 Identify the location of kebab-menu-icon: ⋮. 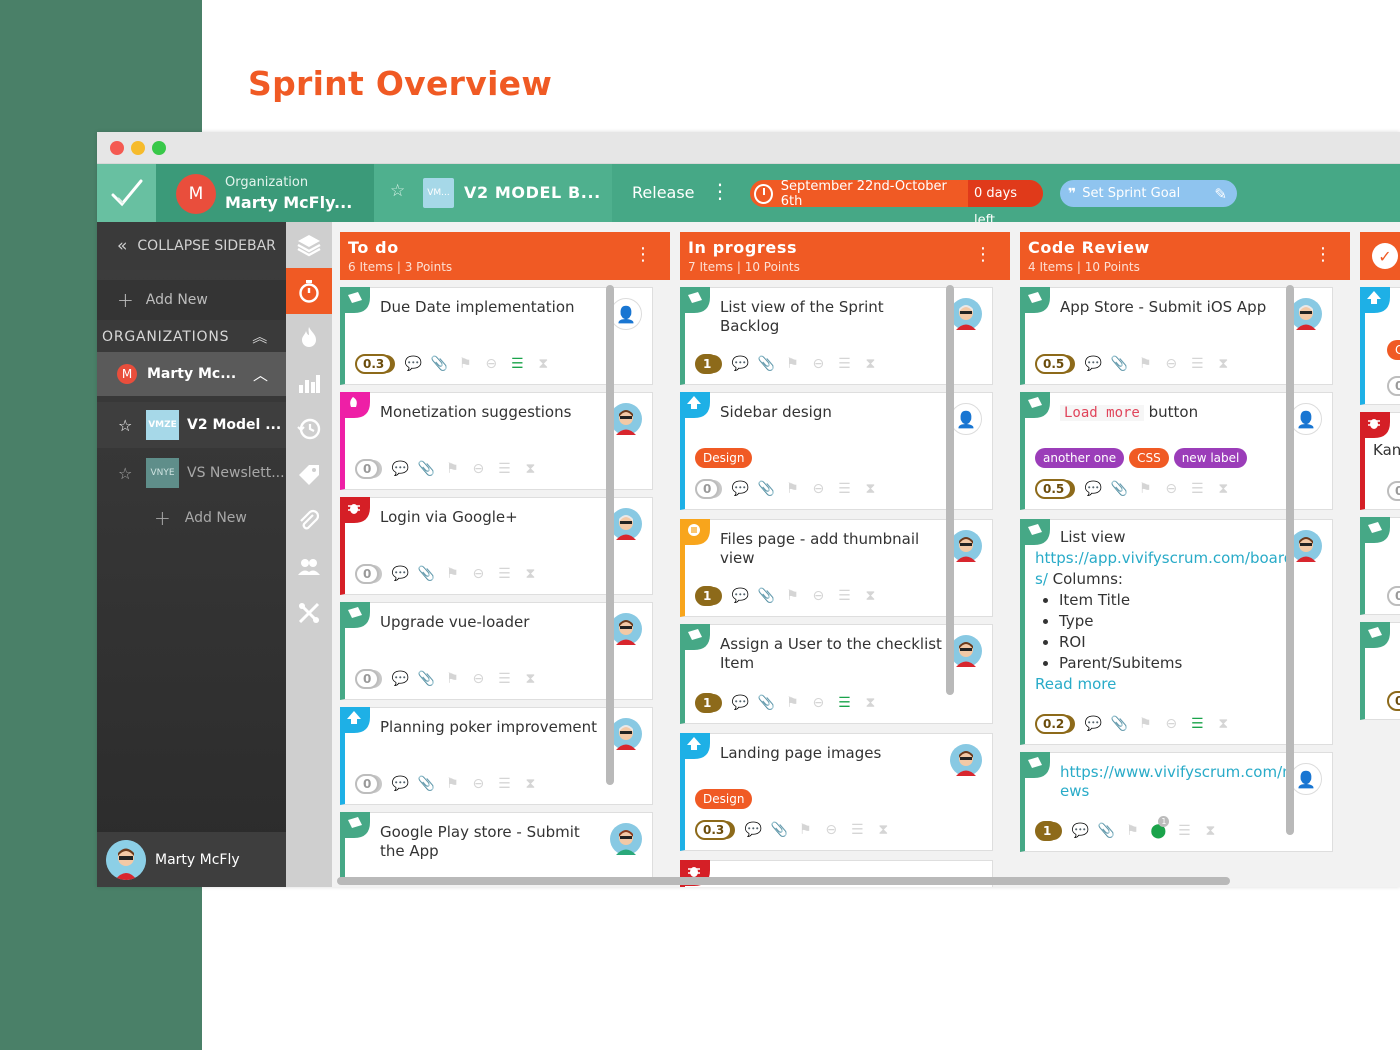
(720, 191).